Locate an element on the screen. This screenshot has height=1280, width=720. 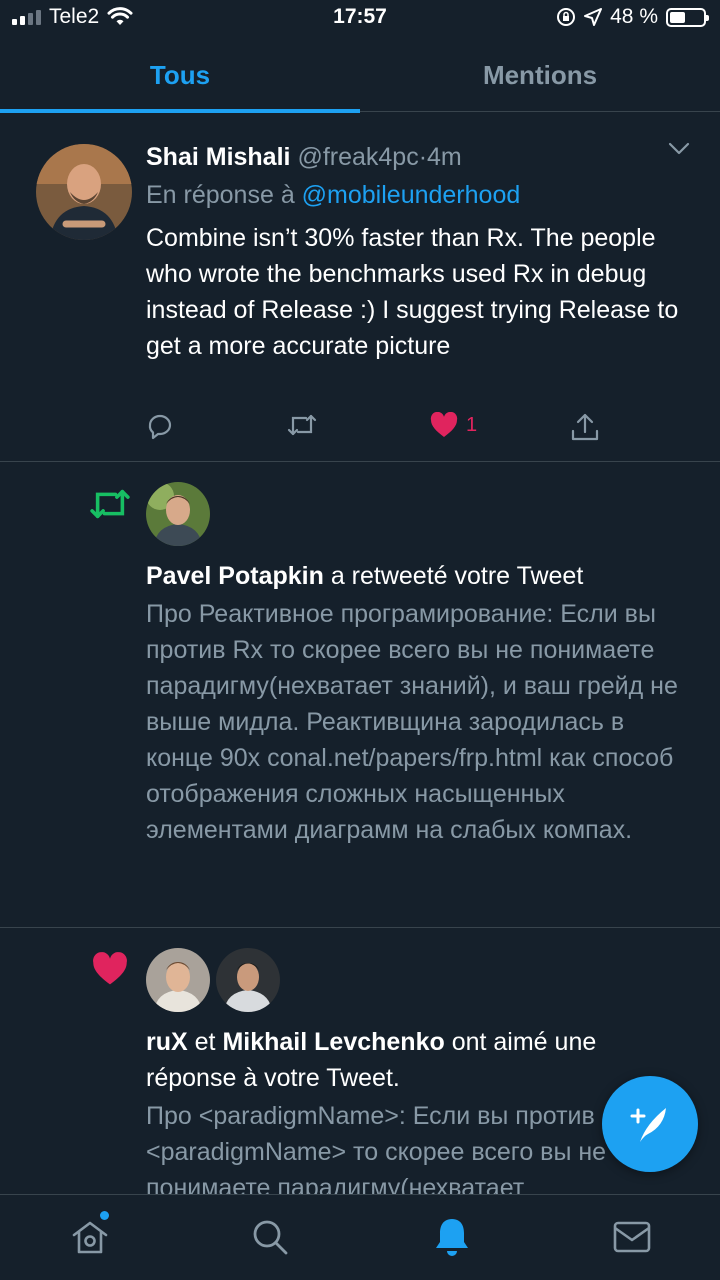
liker-name-1: ruX is located at coordinates (167, 1042).